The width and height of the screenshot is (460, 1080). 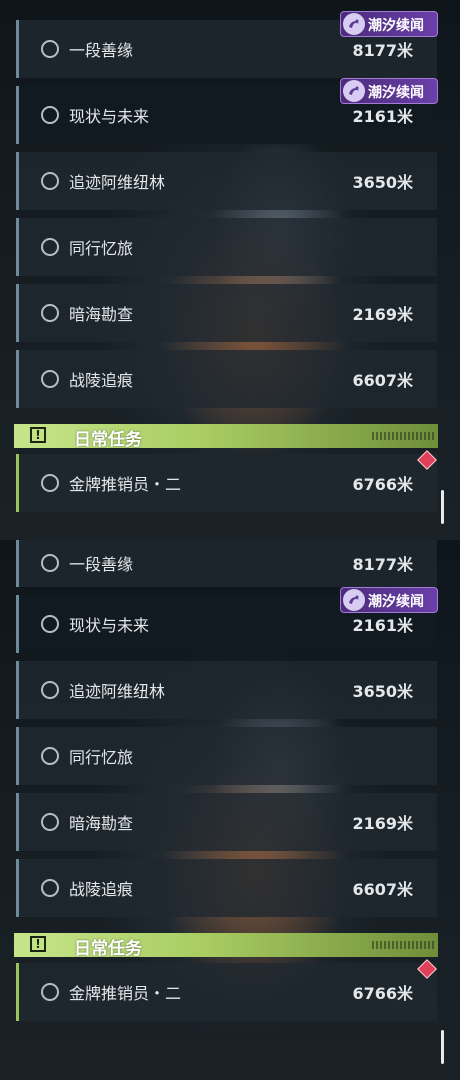 I want to click on quest-item-1: 一段善缘 8177米, so click(x=226, y=563).